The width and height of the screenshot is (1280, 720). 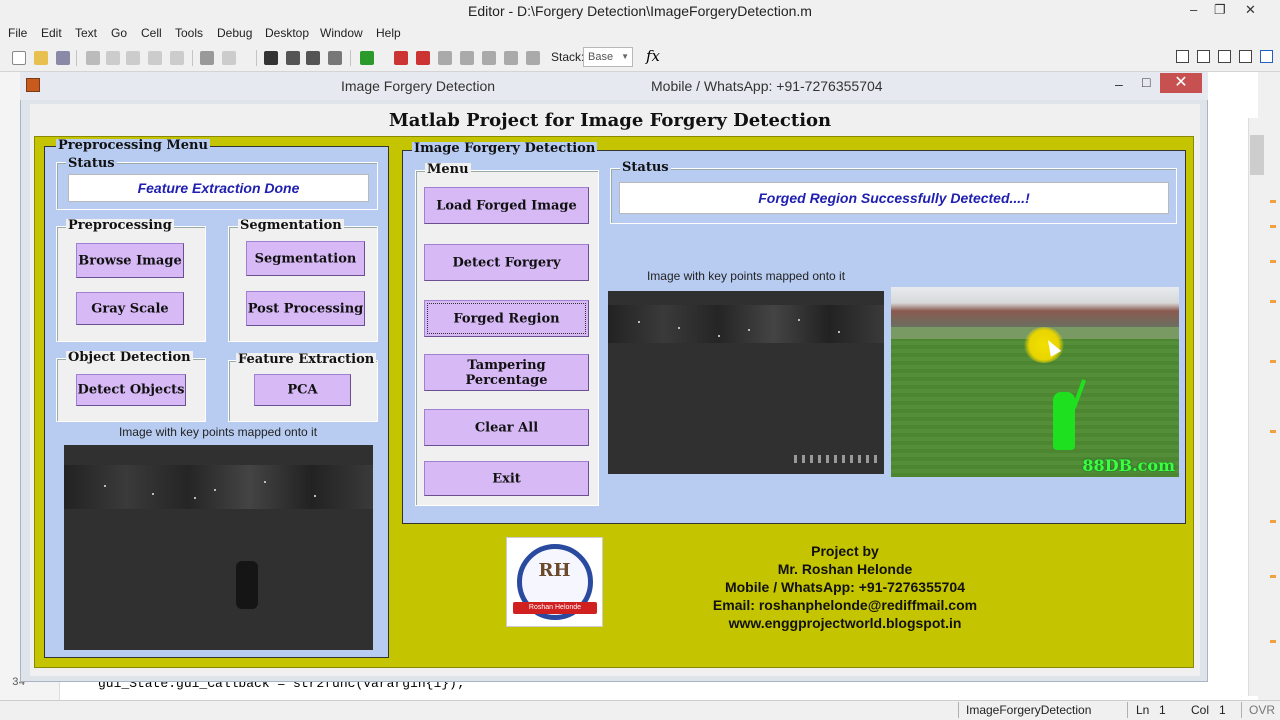 I want to click on keypoints-image-right, so click(x=746, y=382).